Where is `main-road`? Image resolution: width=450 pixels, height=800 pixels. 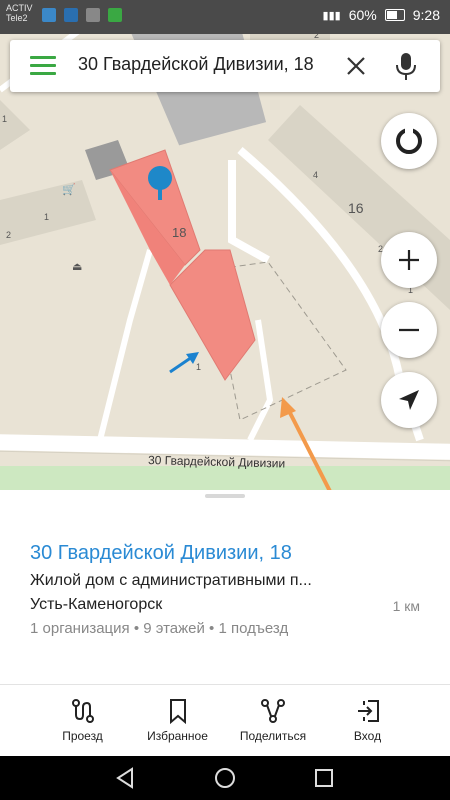 main-road is located at coordinates (225, 447).